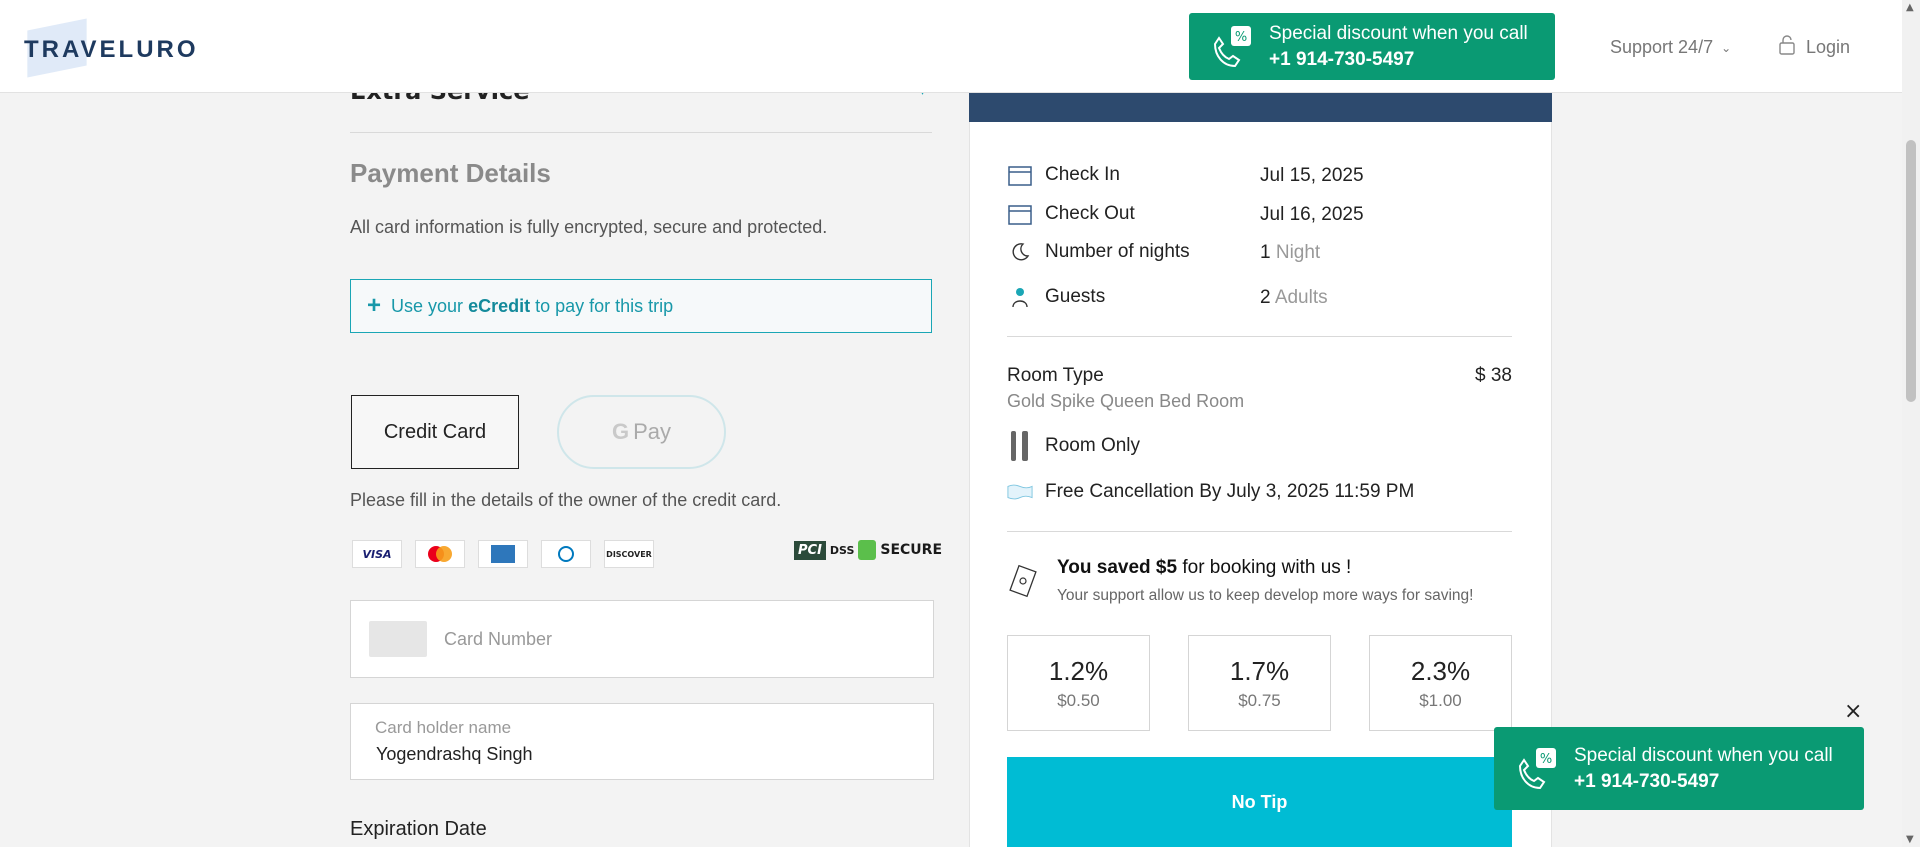  I want to click on tip-option: 1.2% $0.50, so click(1078, 683).